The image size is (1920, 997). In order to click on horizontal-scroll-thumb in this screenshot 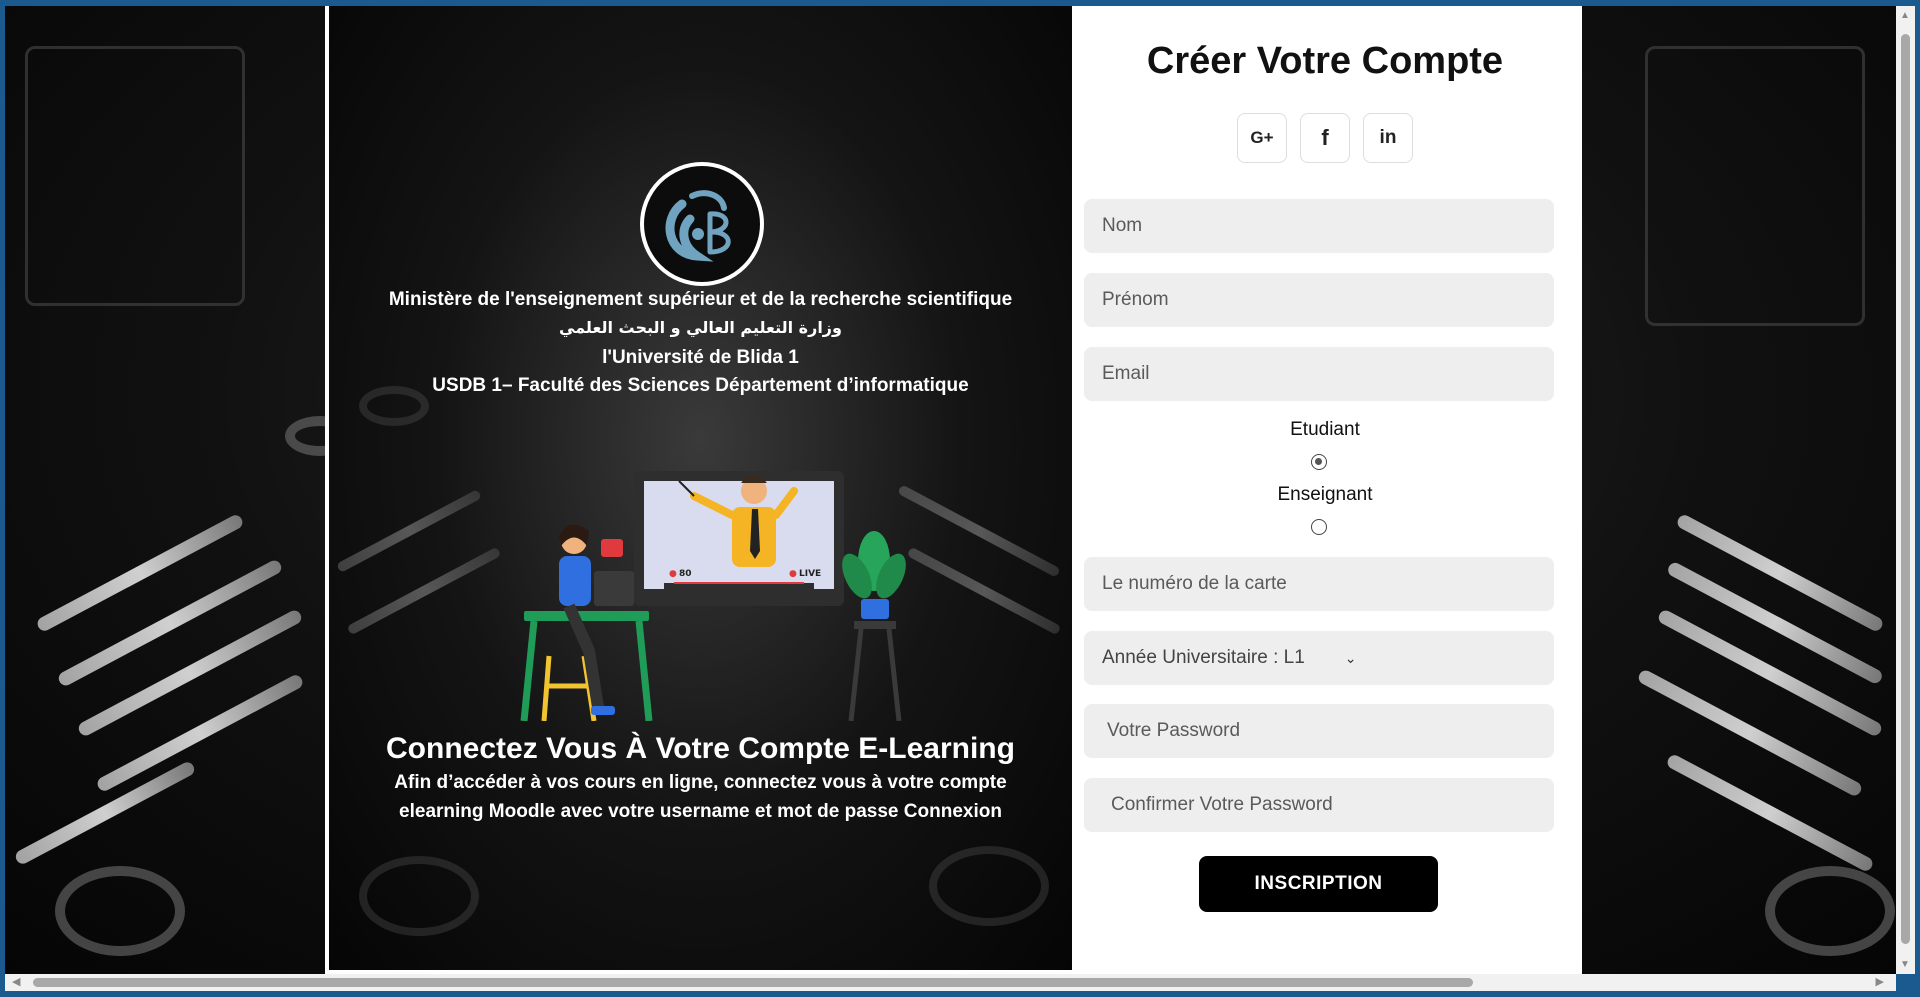, I will do `click(753, 982)`.